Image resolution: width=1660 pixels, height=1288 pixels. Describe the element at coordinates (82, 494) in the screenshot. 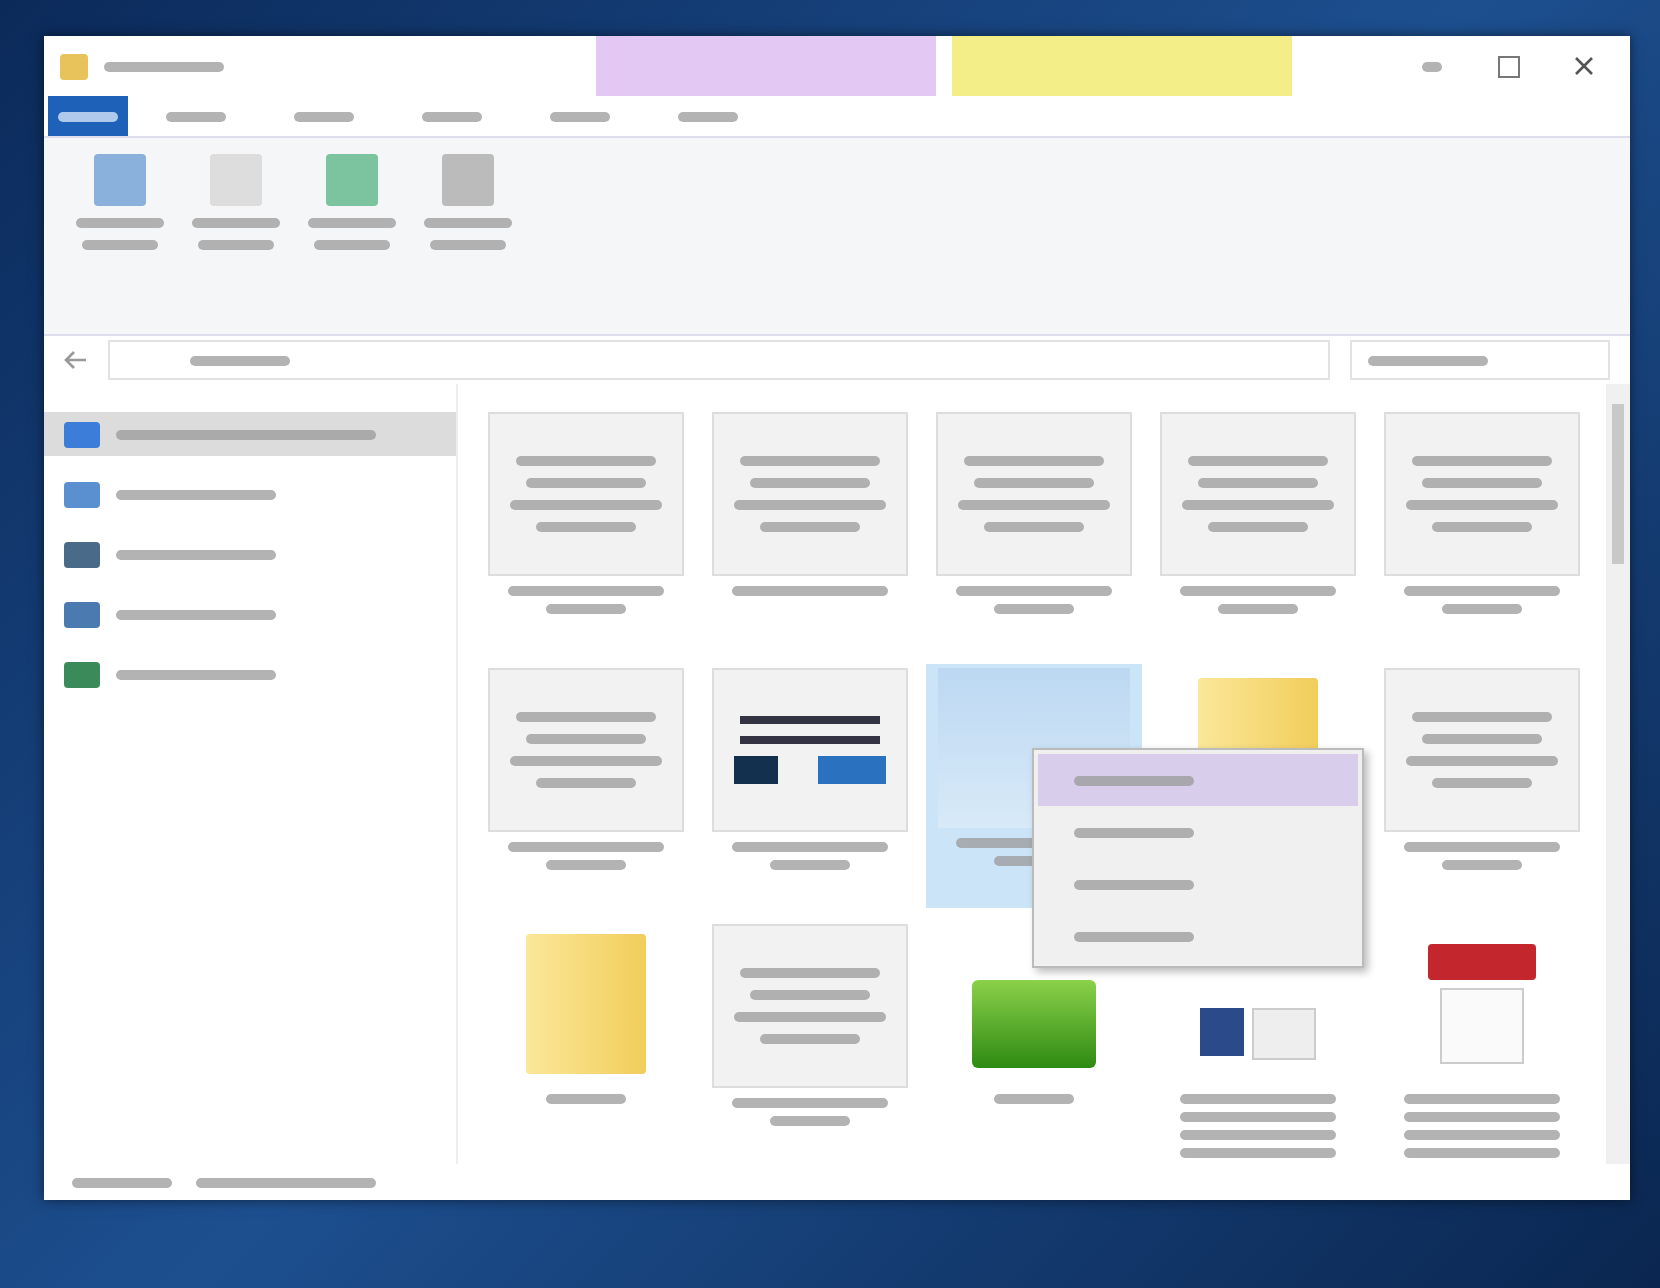

I see `cloud-icon` at that location.